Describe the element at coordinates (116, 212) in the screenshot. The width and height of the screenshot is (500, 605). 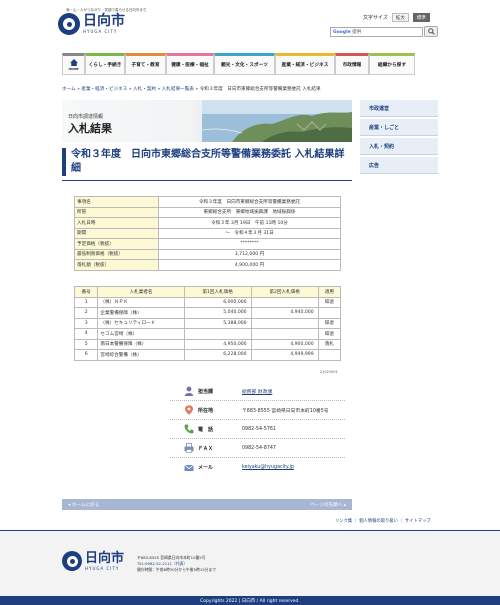
I see `summary-label: 所管` at that location.